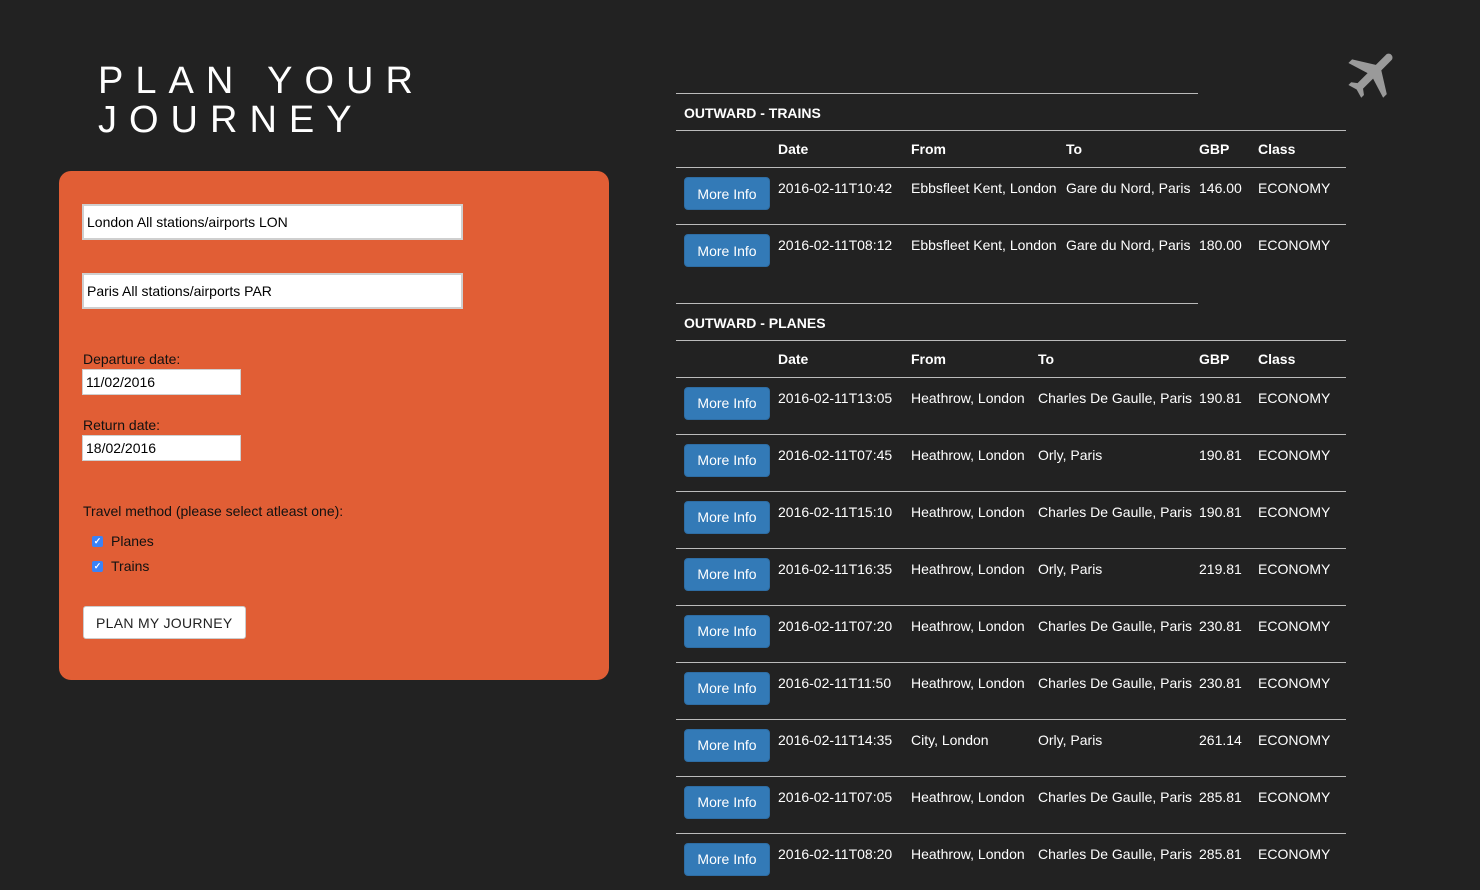 This screenshot has width=1480, height=890. Describe the element at coordinates (844, 253) in the screenshot. I see `date-cell: 2016-02-11T08:12` at that location.